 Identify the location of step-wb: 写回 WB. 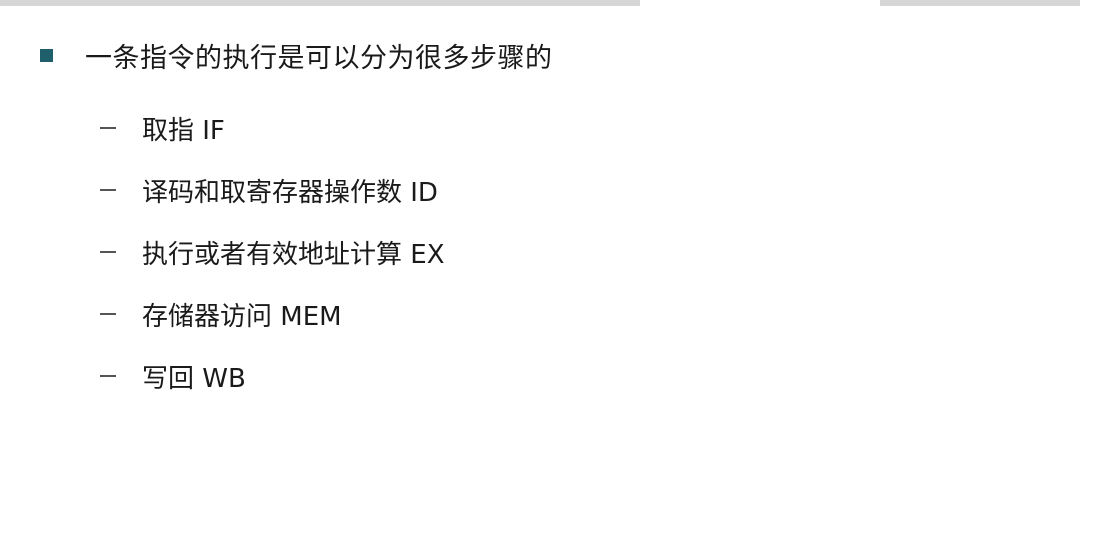
(194, 378).